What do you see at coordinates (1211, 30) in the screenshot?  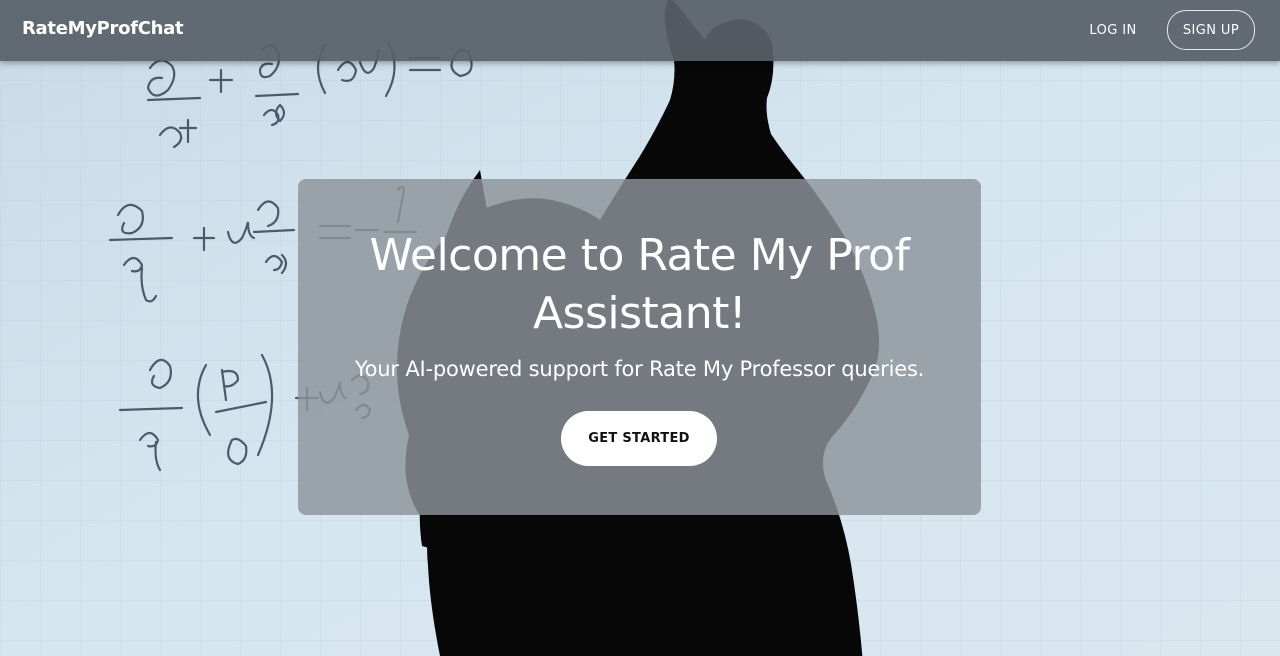 I see `signup-button: SIGN UP` at bounding box center [1211, 30].